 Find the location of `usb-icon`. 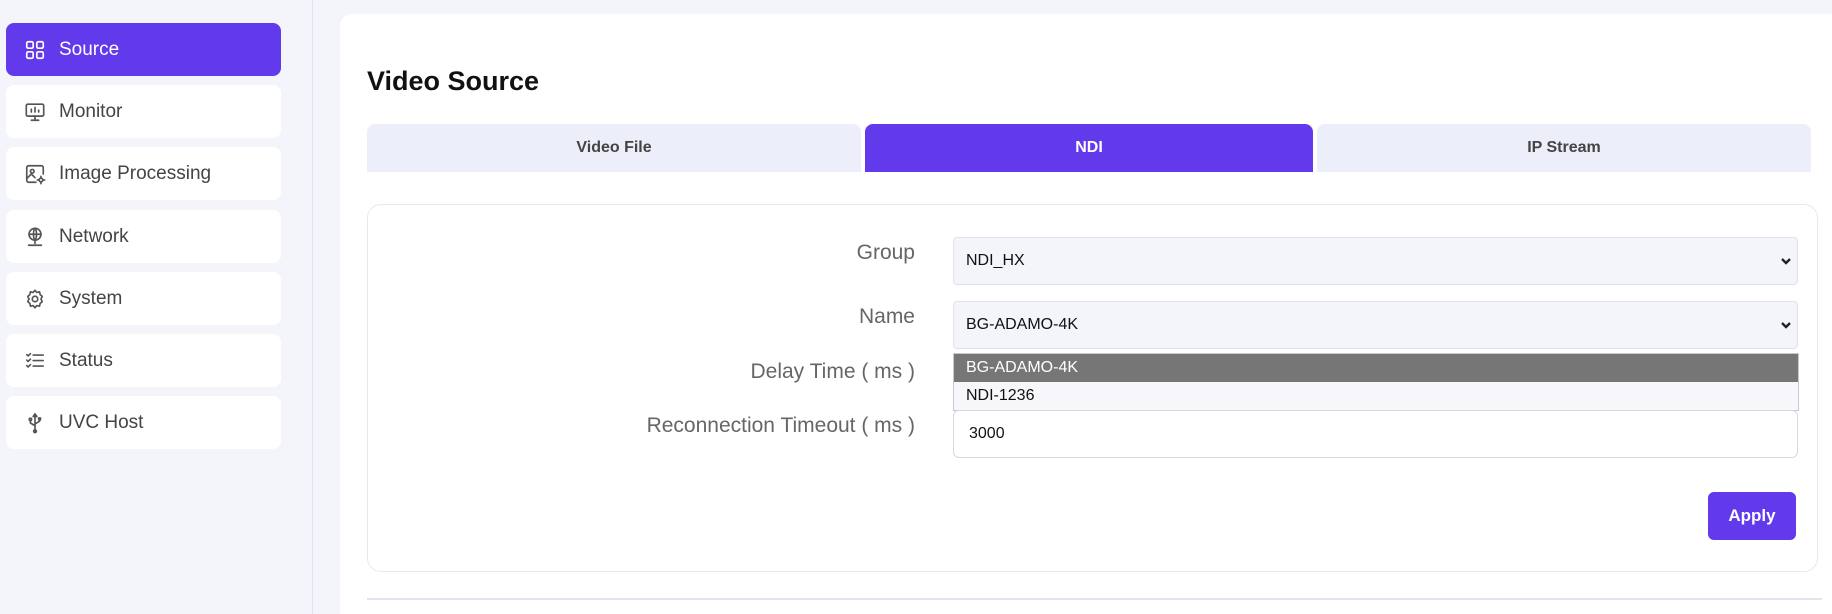

usb-icon is located at coordinates (35, 423).